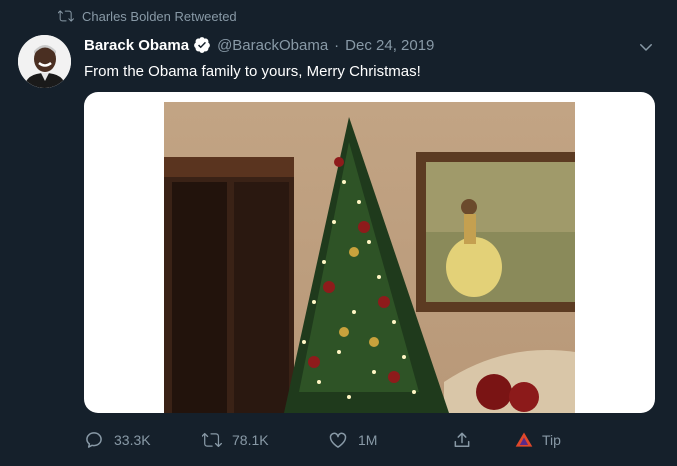 The image size is (677, 466). What do you see at coordinates (352, 440) in the screenshot?
I see `like-button: 1M` at bounding box center [352, 440].